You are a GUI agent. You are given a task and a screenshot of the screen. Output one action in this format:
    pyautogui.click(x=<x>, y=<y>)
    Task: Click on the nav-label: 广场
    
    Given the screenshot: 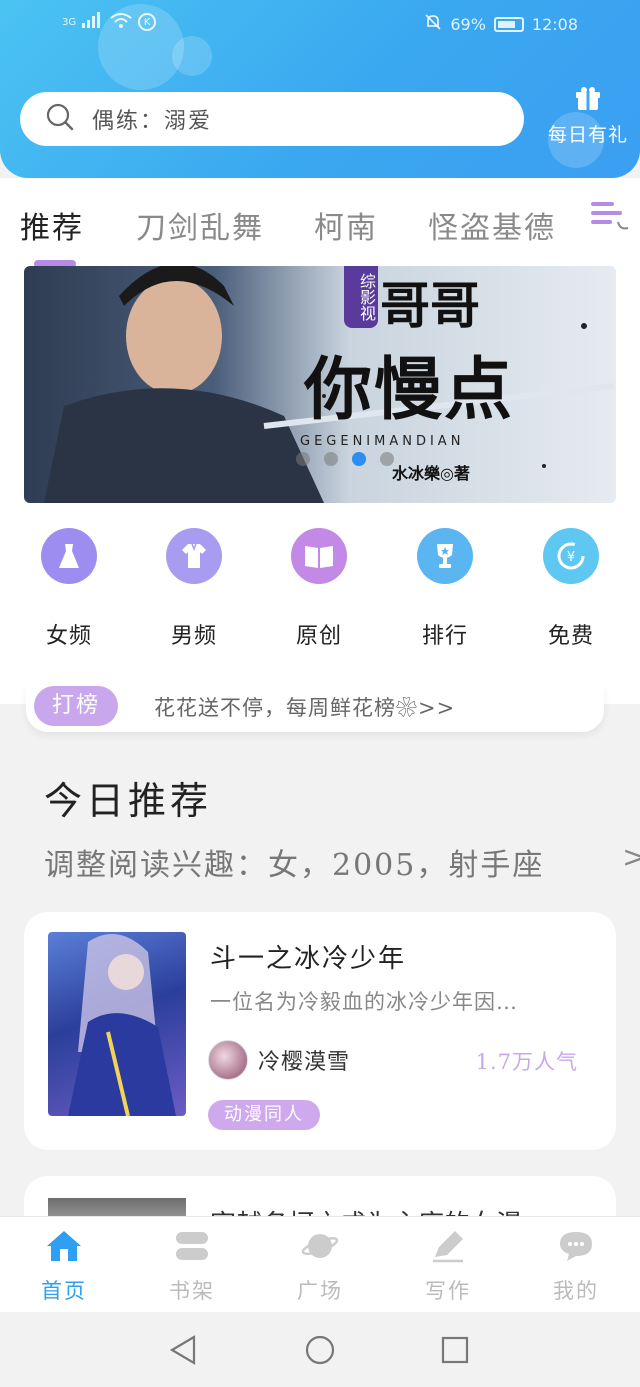 What is the action you would take?
    pyautogui.click(x=320, y=1291)
    